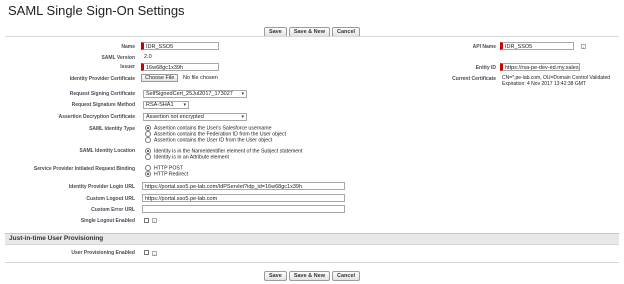 This screenshot has width=624, height=284. I want to click on request-signature-method-value: RSA-SHA1, so click(160, 105).